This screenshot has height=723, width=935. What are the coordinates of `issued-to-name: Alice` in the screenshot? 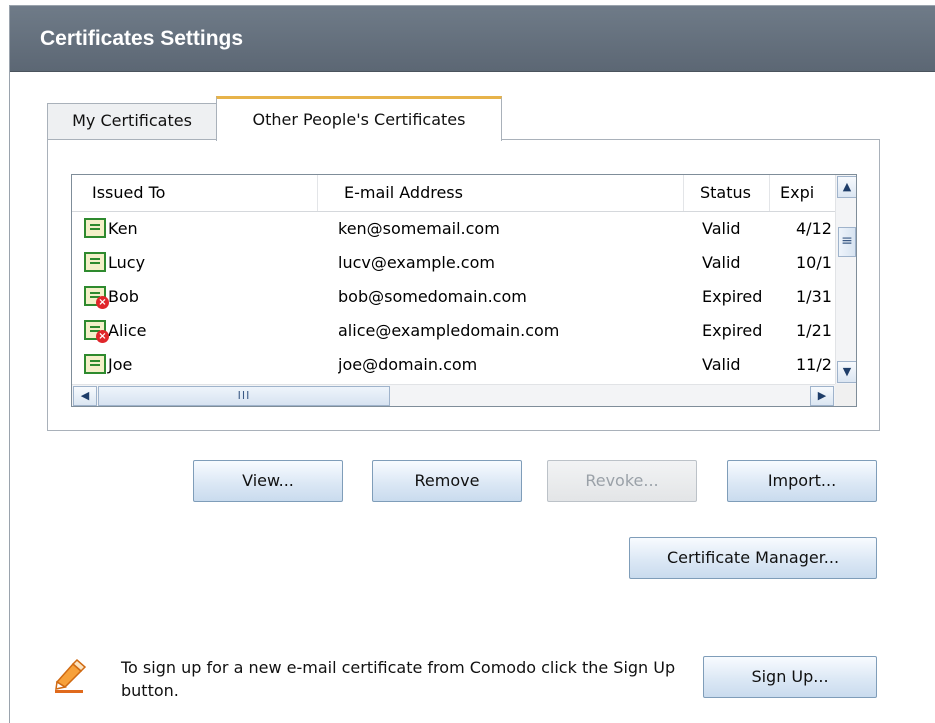 It's located at (127, 330).